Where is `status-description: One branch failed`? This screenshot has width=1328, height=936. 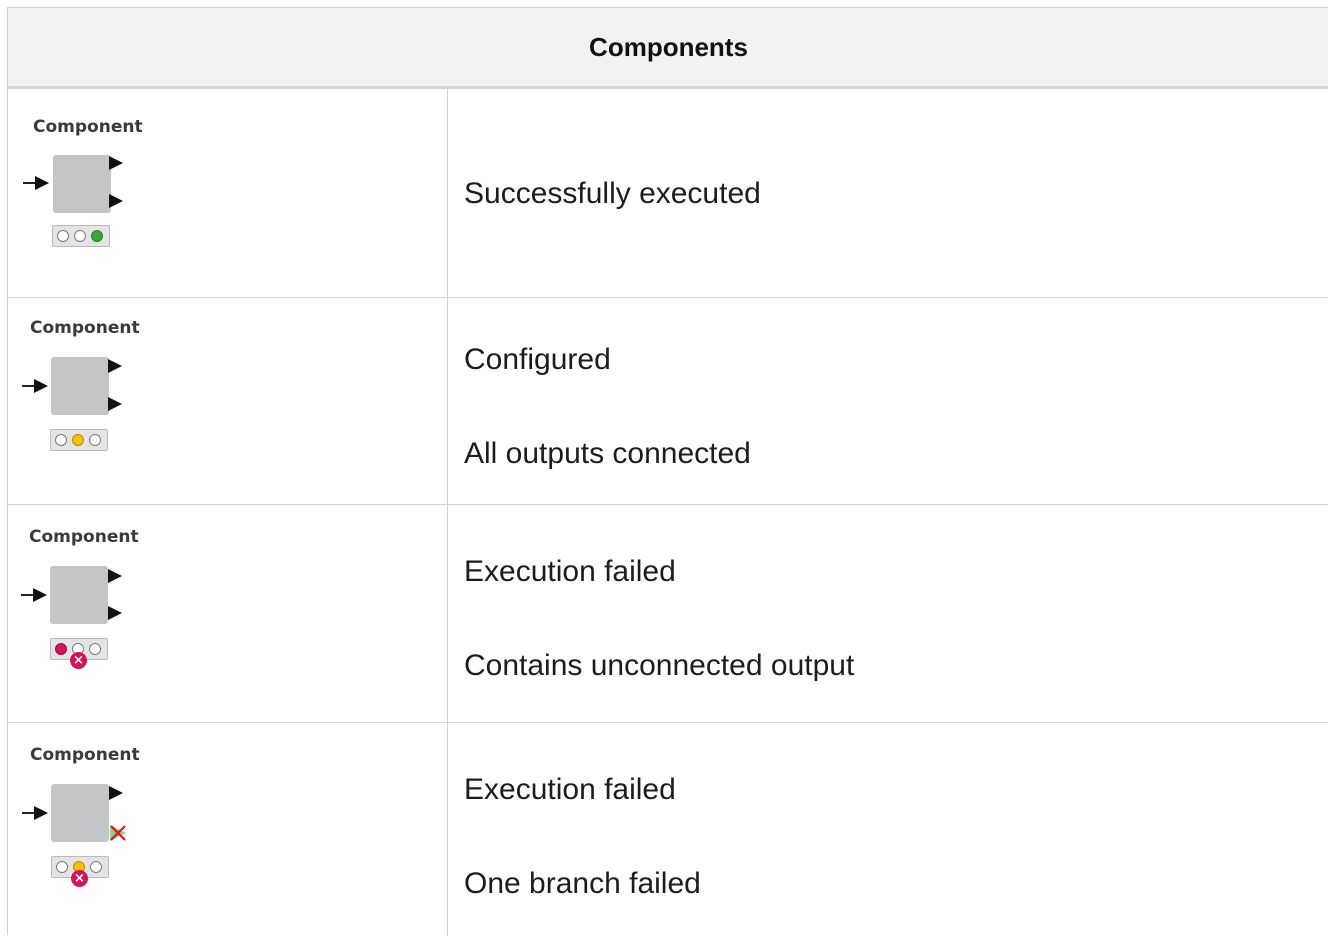 status-description: One branch failed is located at coordinates (582, 883).